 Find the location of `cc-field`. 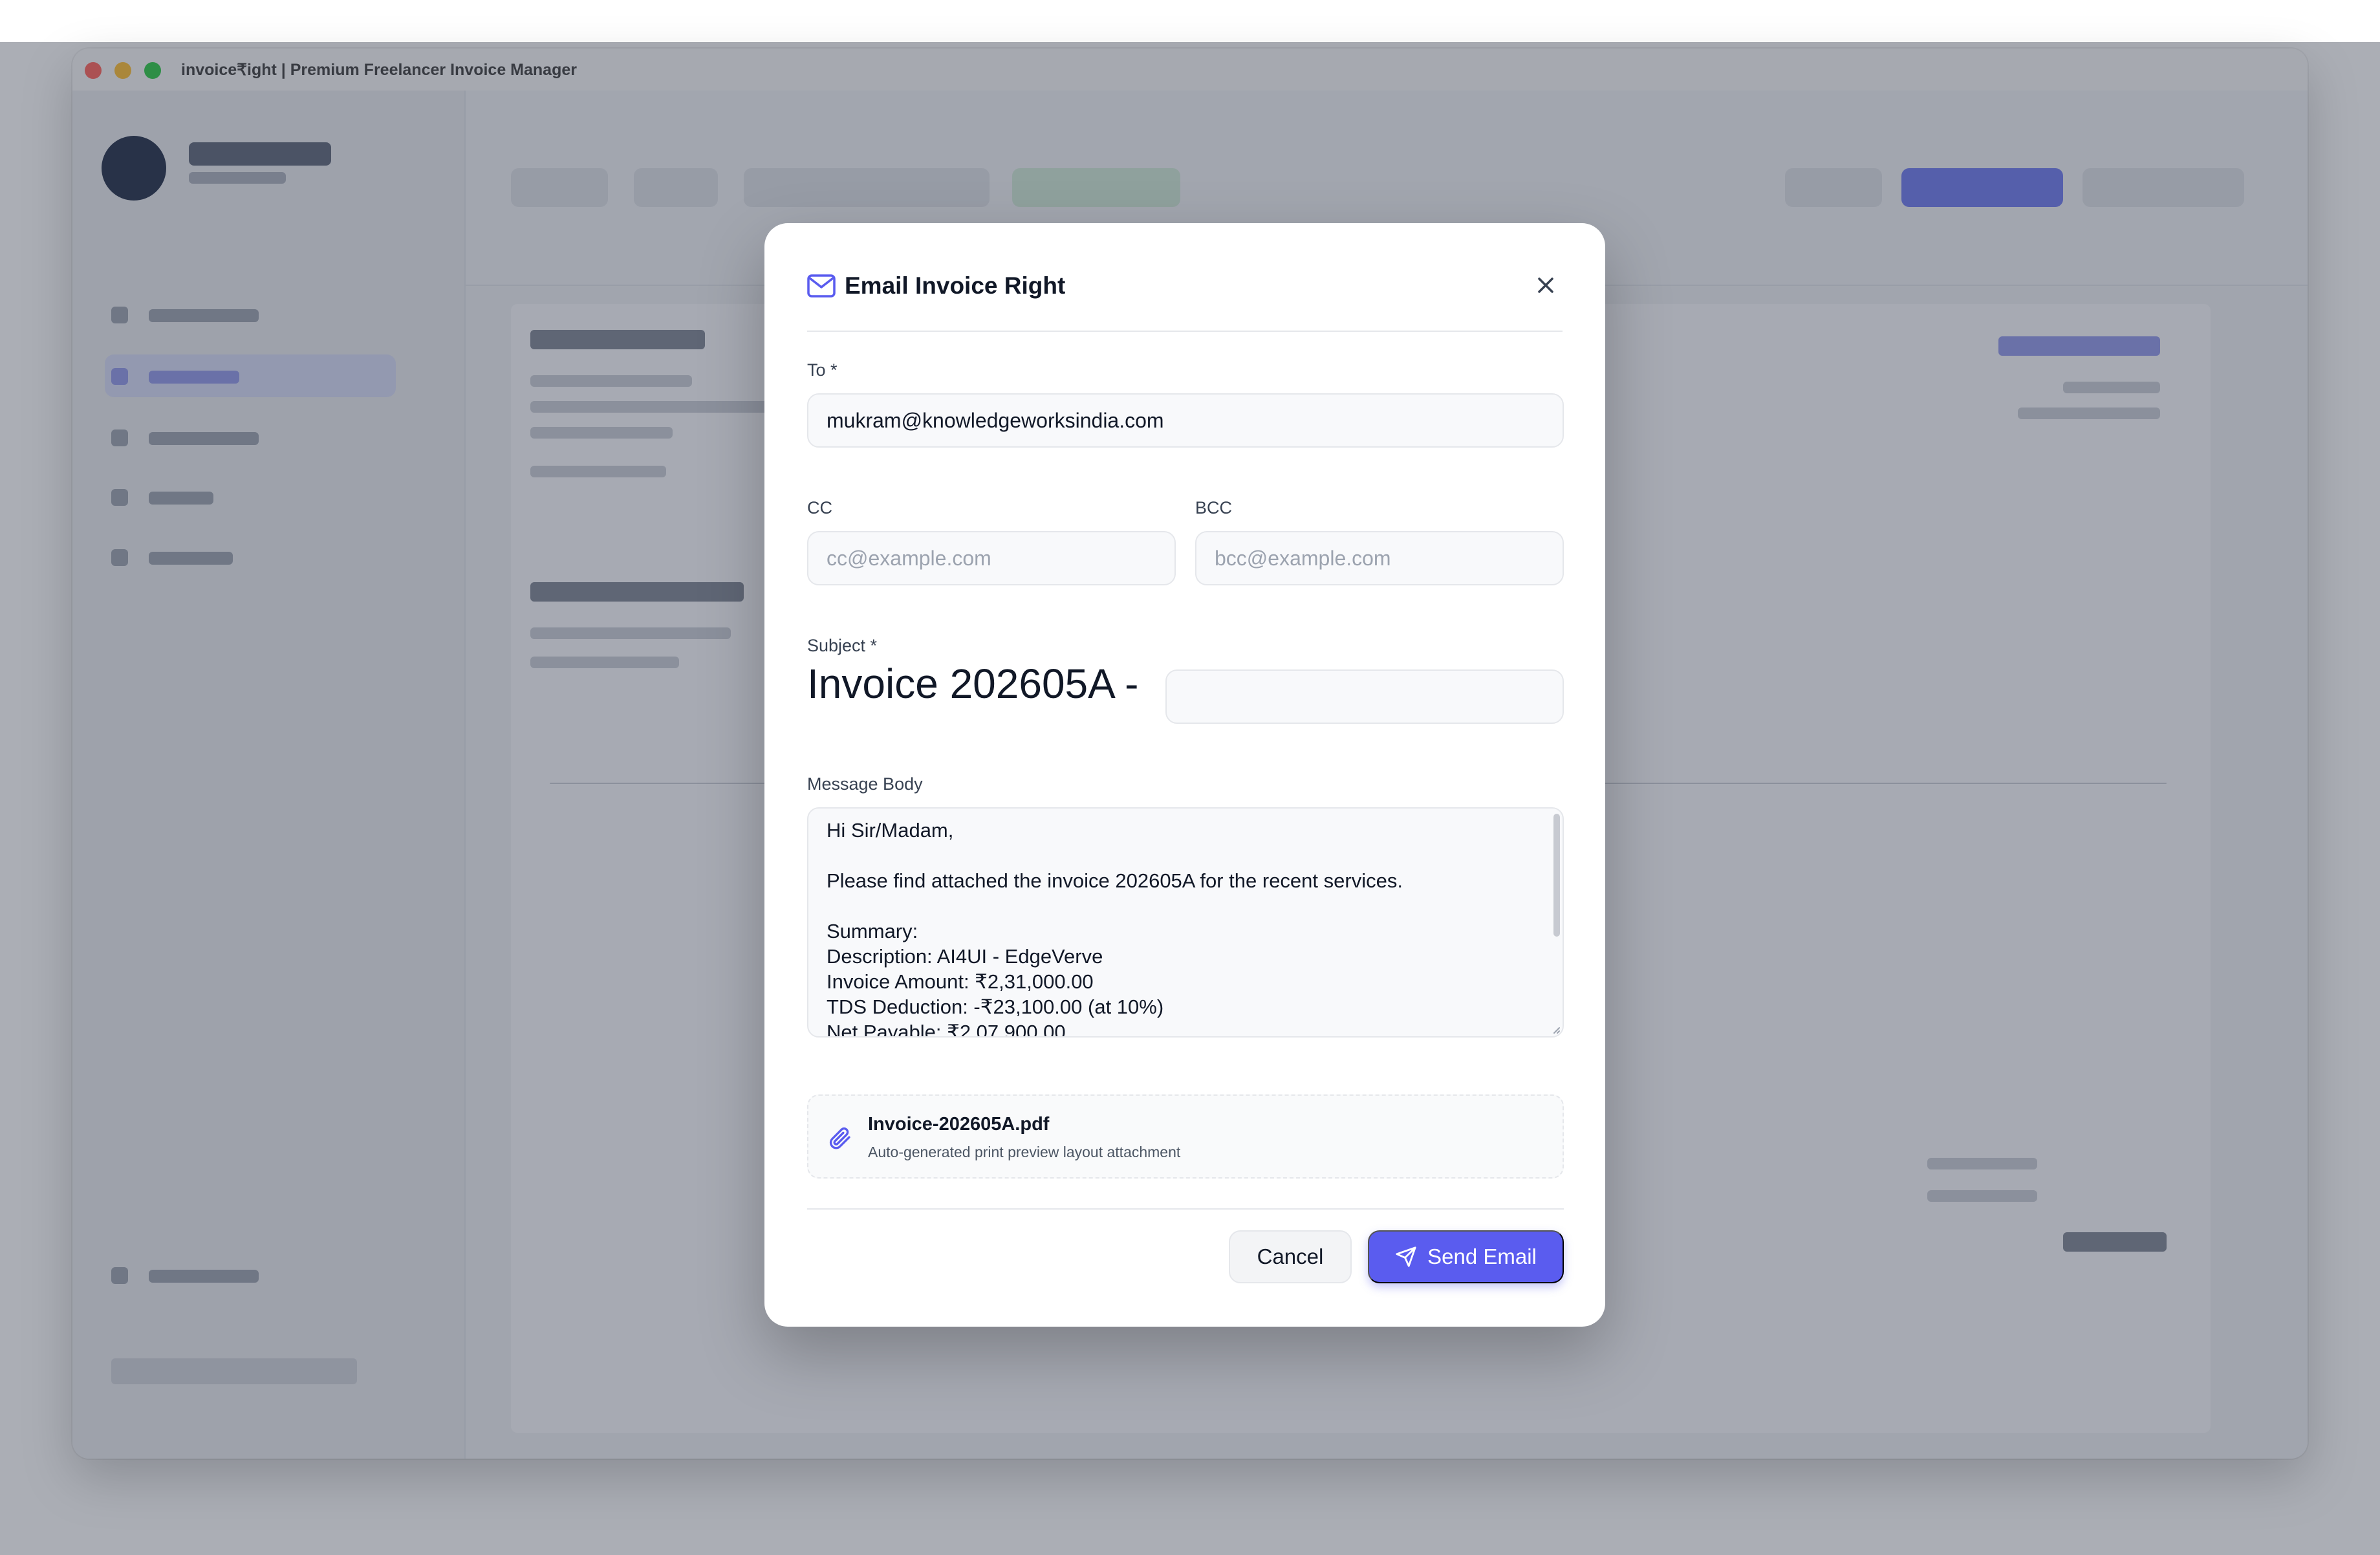

cc-field is located at coordinates (991, 558).